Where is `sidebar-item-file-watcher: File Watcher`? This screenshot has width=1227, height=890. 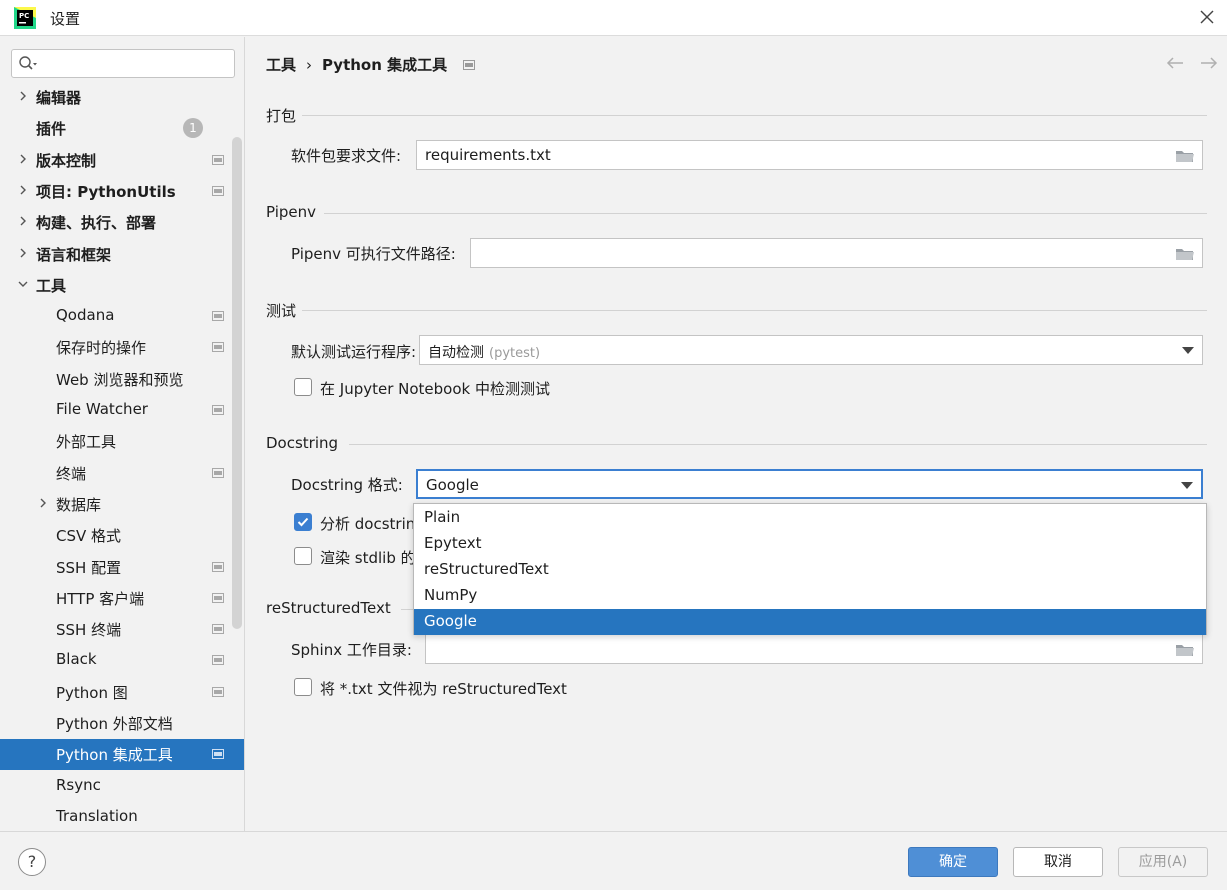
sidebar-item-file-watcher: File Watcher is located at coordinates (122, 410).